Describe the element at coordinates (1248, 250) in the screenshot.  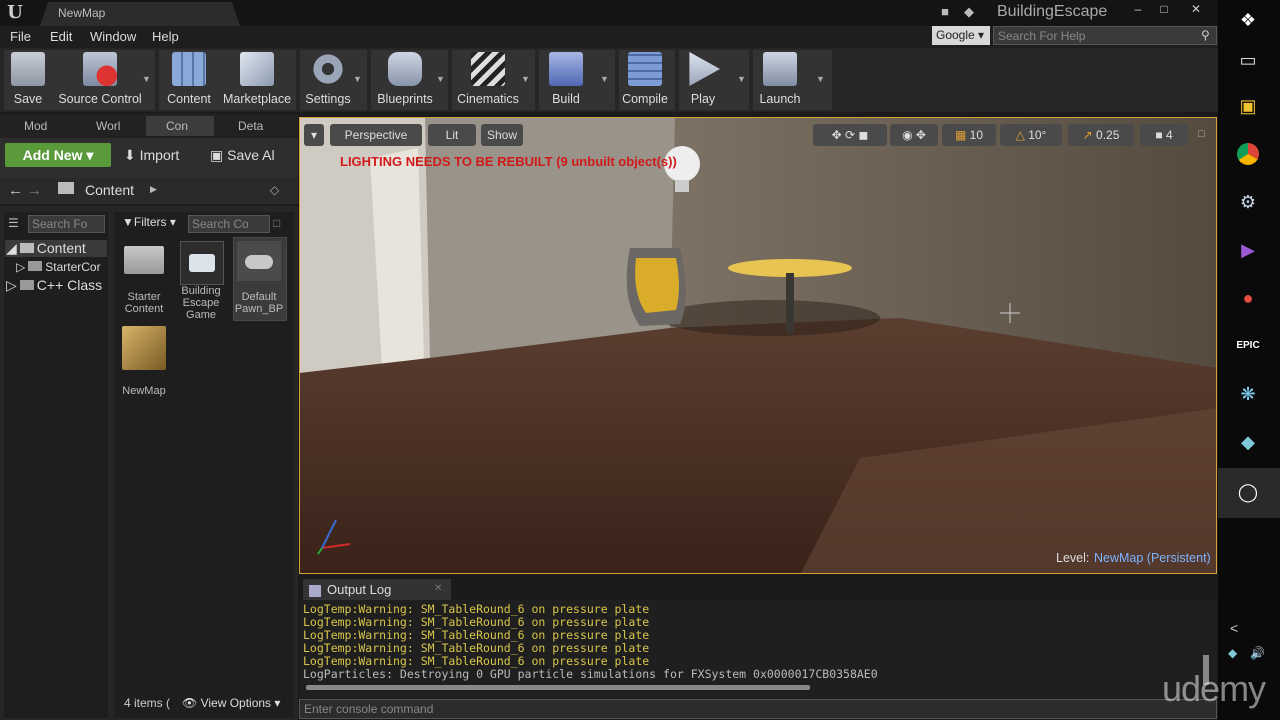
I see `visual-studio-icon: ▶` at that location.